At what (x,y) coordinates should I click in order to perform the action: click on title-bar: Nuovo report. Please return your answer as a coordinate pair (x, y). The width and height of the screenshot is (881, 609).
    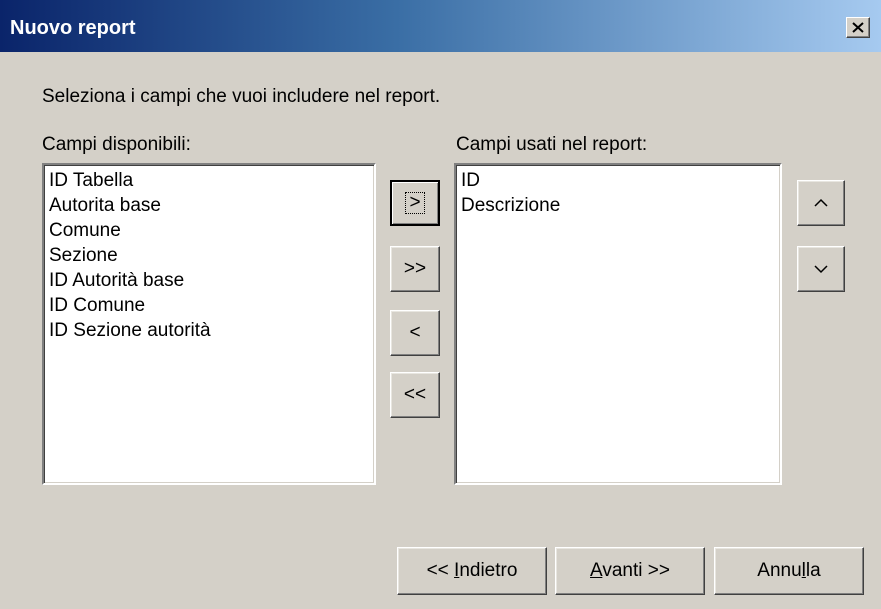
    Looking at the image, I should click on (440, 26).